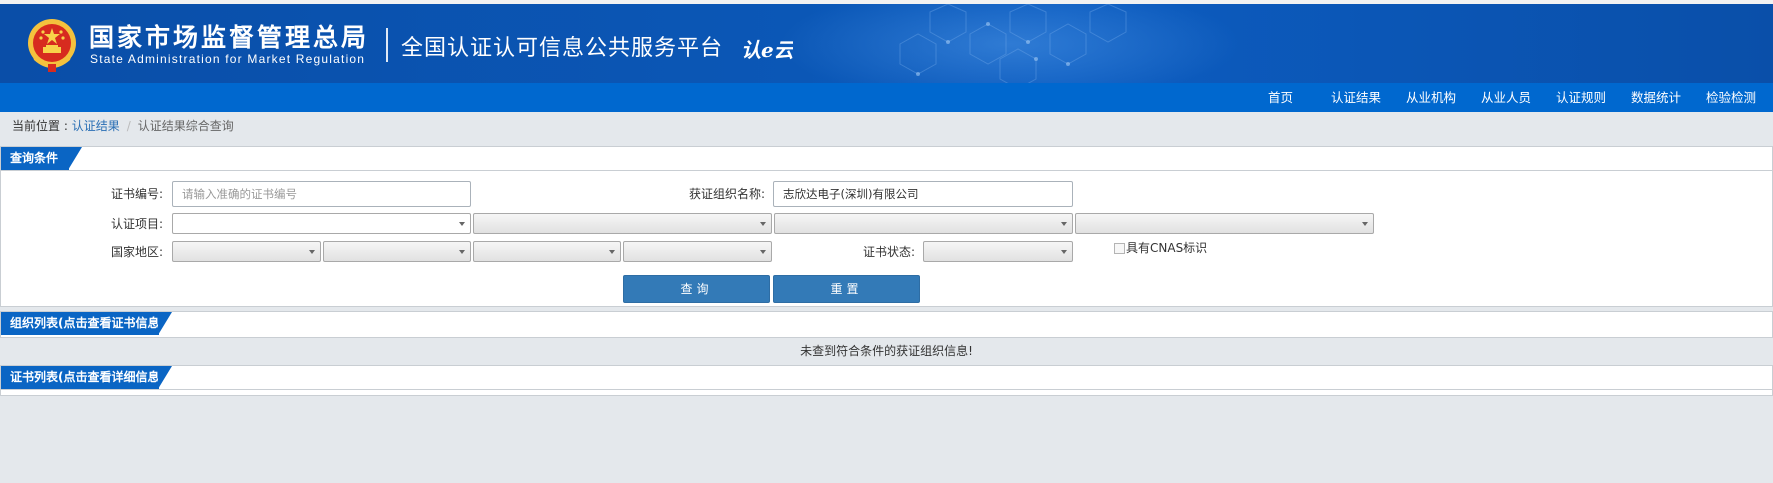  What do you see at coordinates (1167, 248) in the screenshot?
I see `cnas-checkbox-label: 具有CNAS标识` at bounding box center [1167, 248].